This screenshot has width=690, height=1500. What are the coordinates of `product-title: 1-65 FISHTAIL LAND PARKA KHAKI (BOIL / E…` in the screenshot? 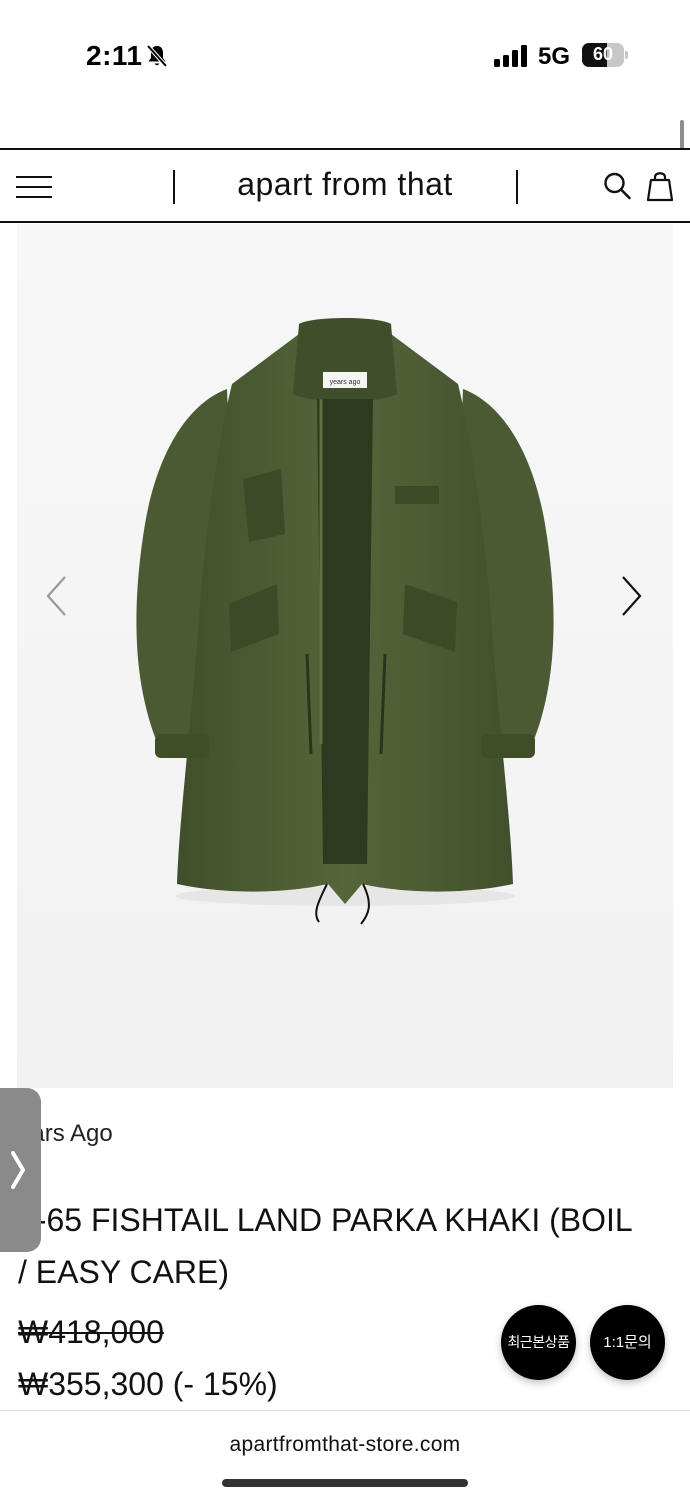 It's located at (325, 1246).